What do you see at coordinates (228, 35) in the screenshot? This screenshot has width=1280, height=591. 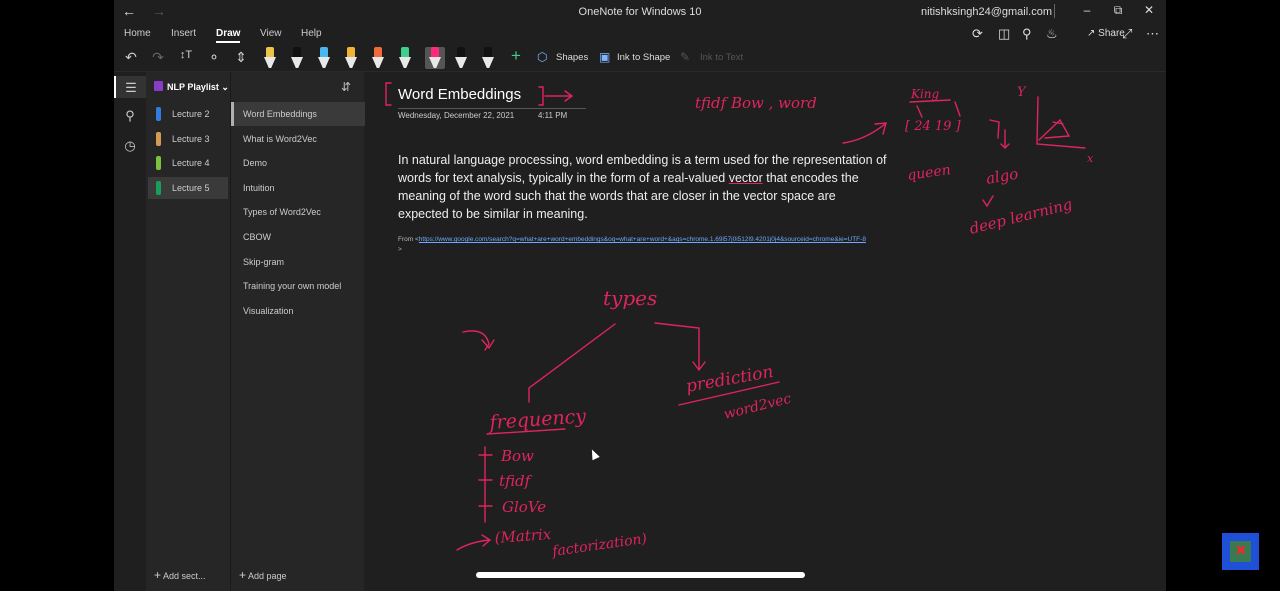 I see `tab-draw: Draw` at bounding box center [228, 35].